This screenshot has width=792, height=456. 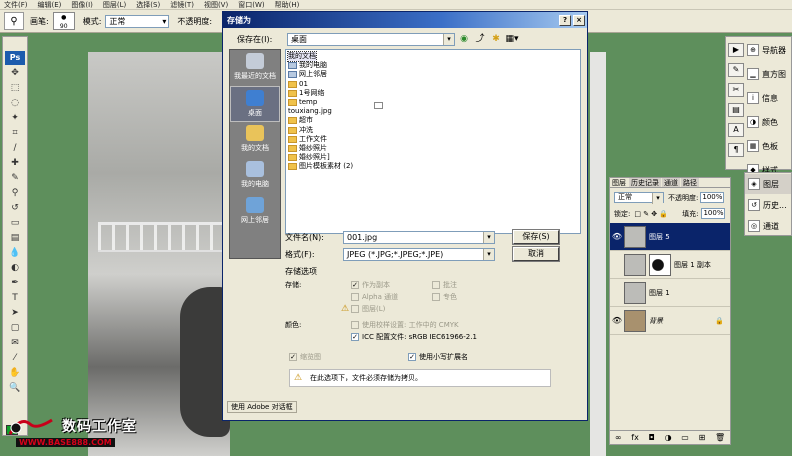 What do you see at coordinates (670, 237) in the screenshot?
I see `layer-row: 👁 图层 5` at bounding box center [670, 237].